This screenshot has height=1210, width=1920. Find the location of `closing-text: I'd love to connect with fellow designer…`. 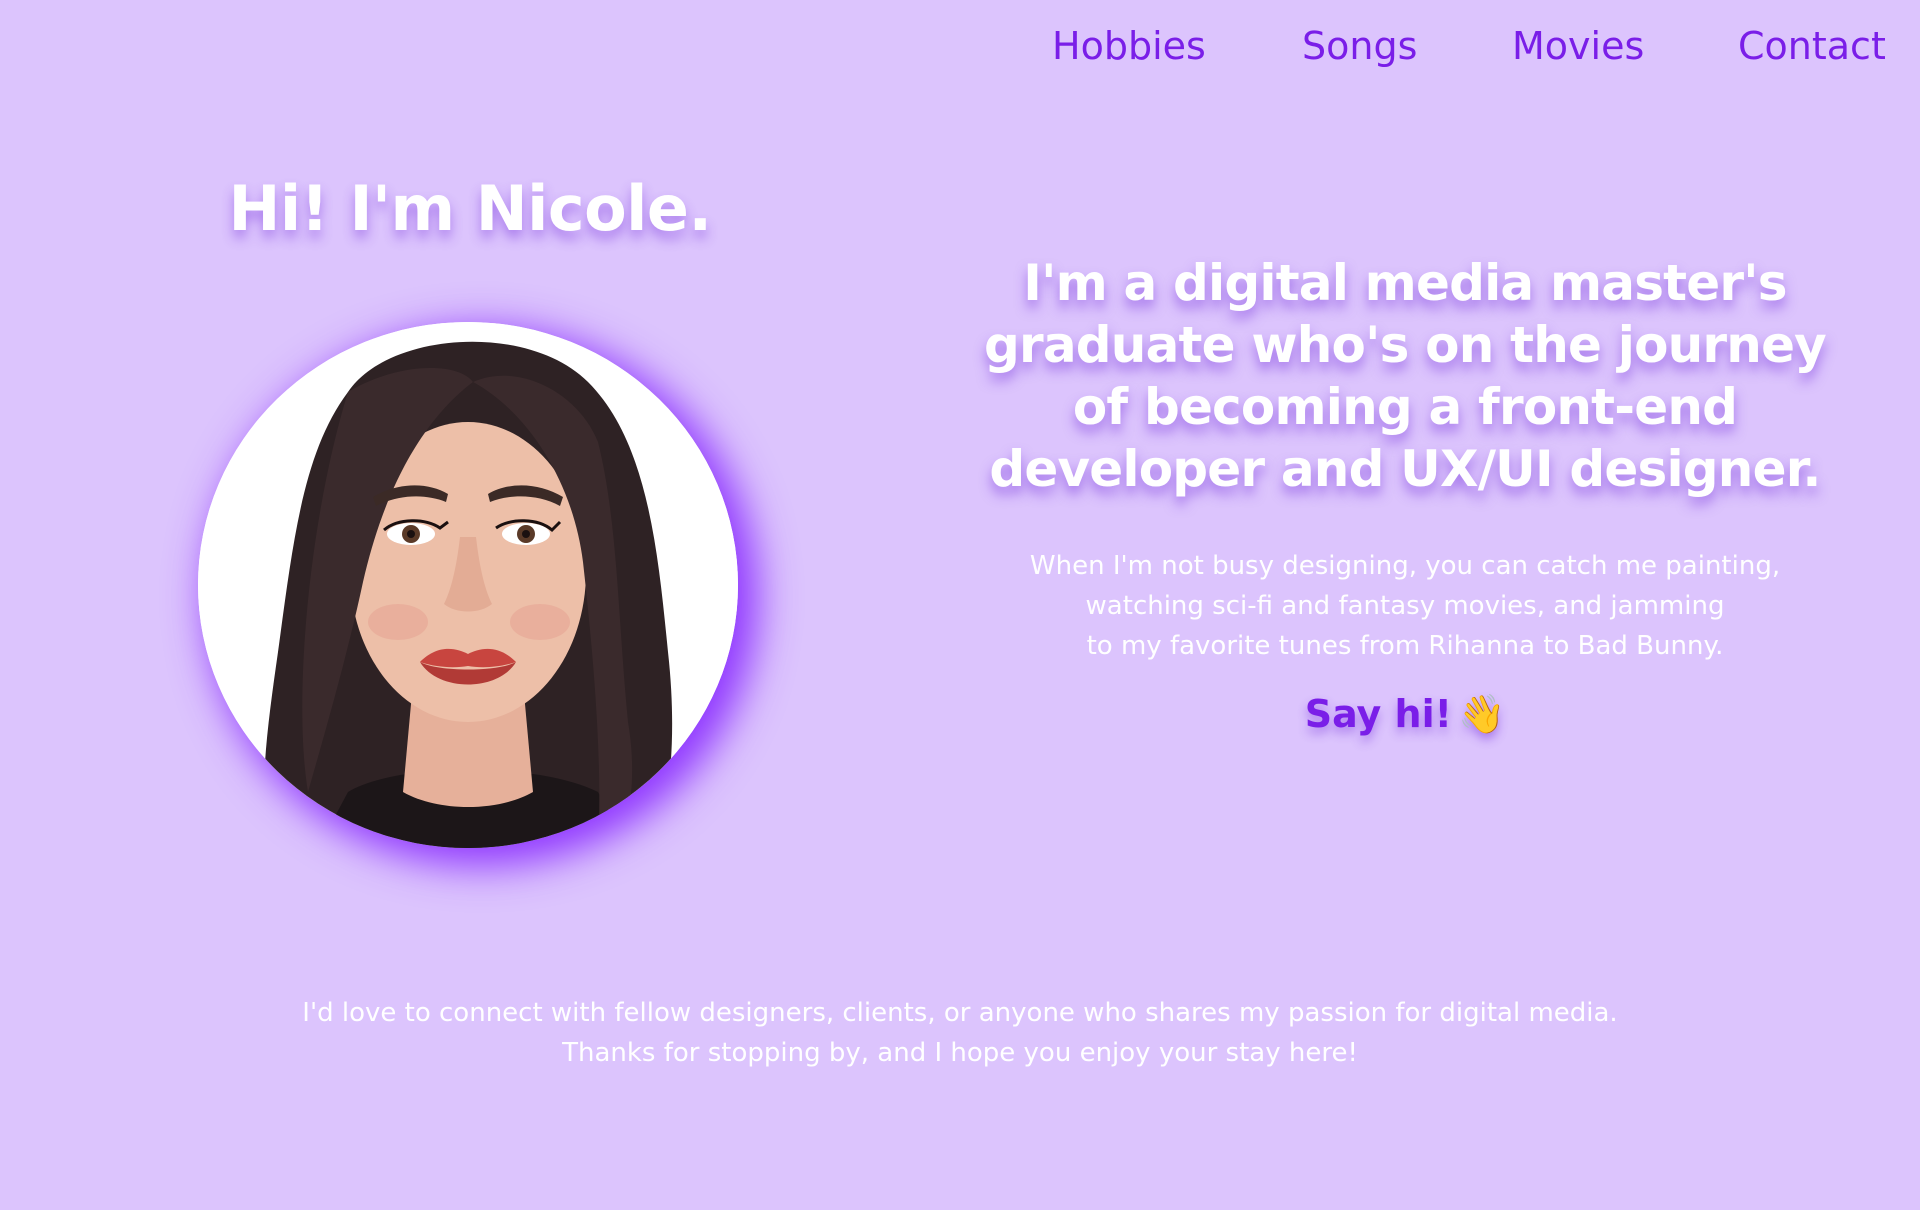

closing-text: I'd love to connect with fellow designer… is located at coordinates (960, 1033).